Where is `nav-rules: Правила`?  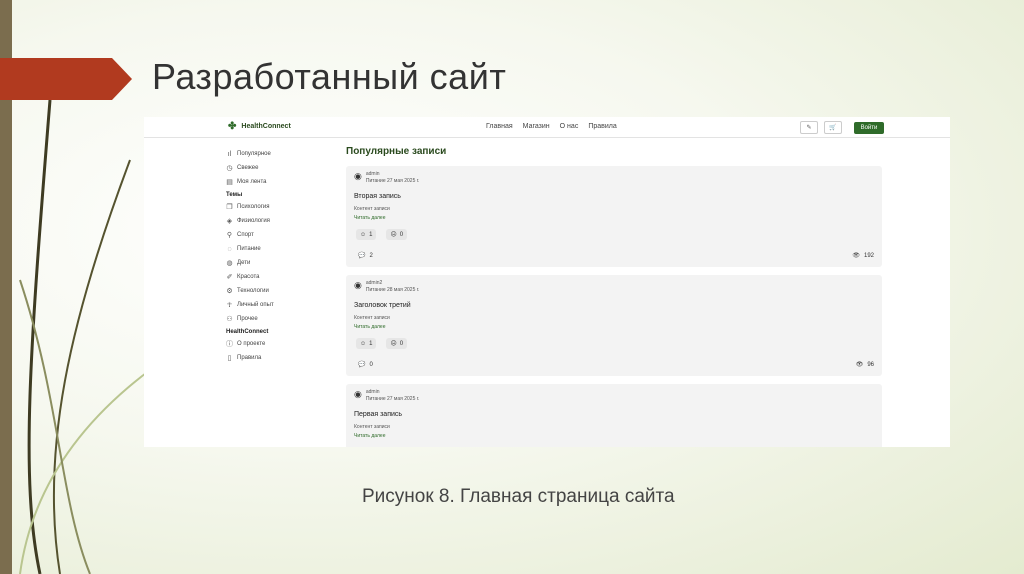
nav-rules: Правила is located at coordinates (602, 126).